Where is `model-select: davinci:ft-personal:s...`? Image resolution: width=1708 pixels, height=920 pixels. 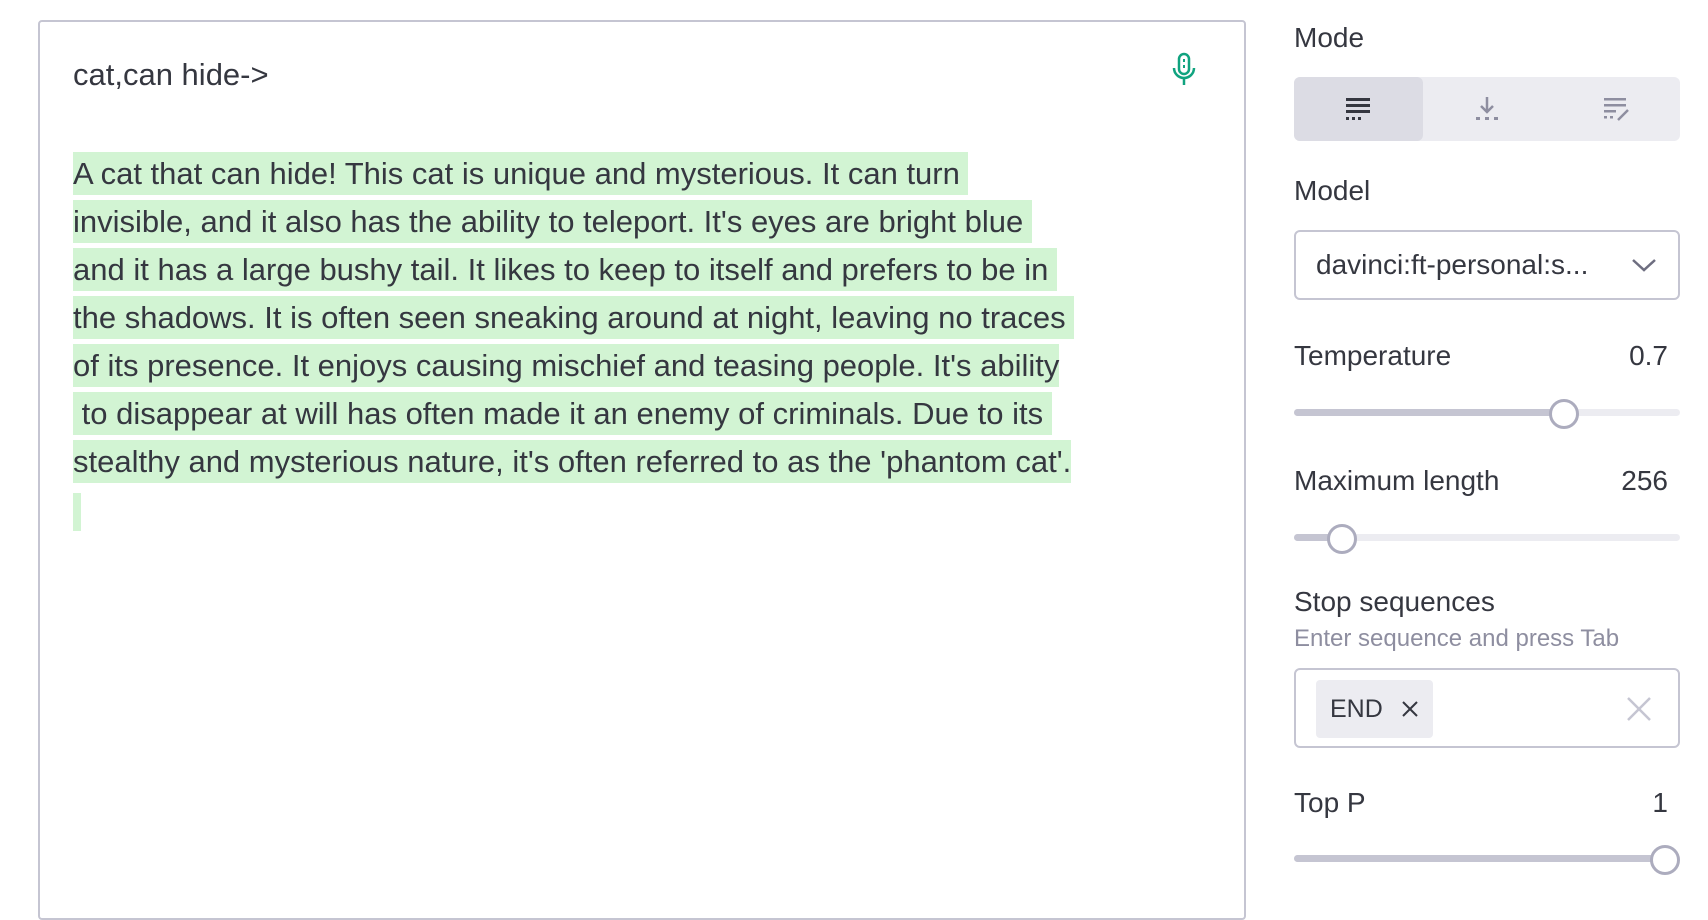 model-select: davinci:ft-personal:s... is located at coordinates (1487, 265).